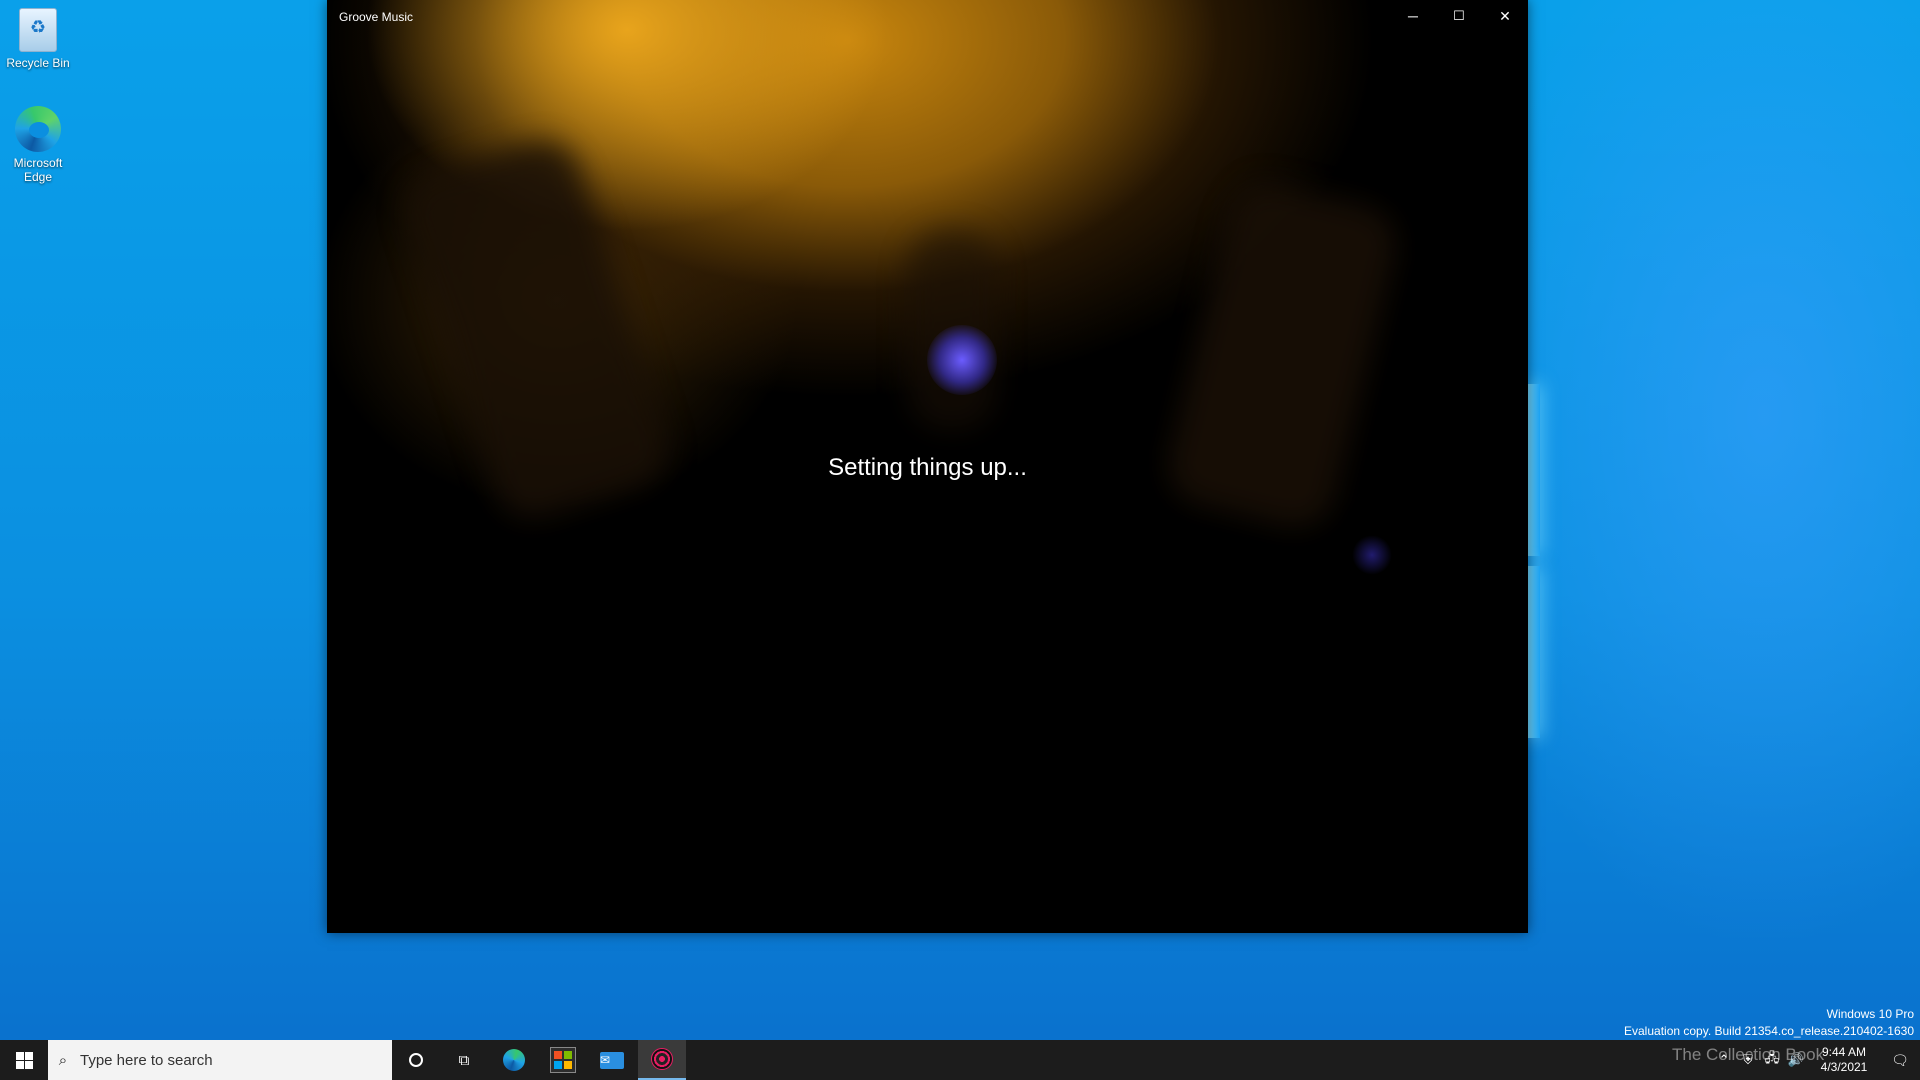  What do you see at coordinates (1870, 1014) in the screenshot?
I see `watermark-edition: Windows 10 Pro` at bounding box center [1870, 1014].